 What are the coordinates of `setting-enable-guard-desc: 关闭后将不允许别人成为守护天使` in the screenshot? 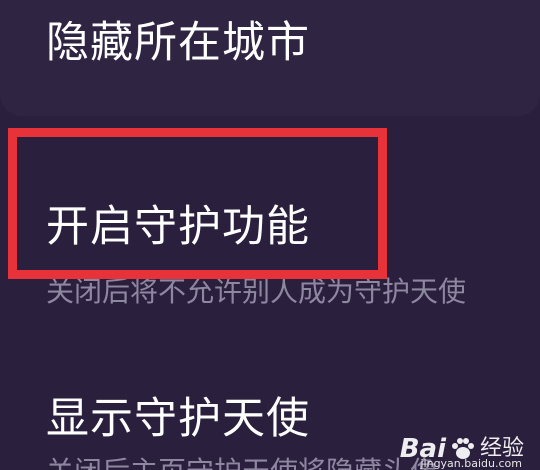 It's located at (256, 291).